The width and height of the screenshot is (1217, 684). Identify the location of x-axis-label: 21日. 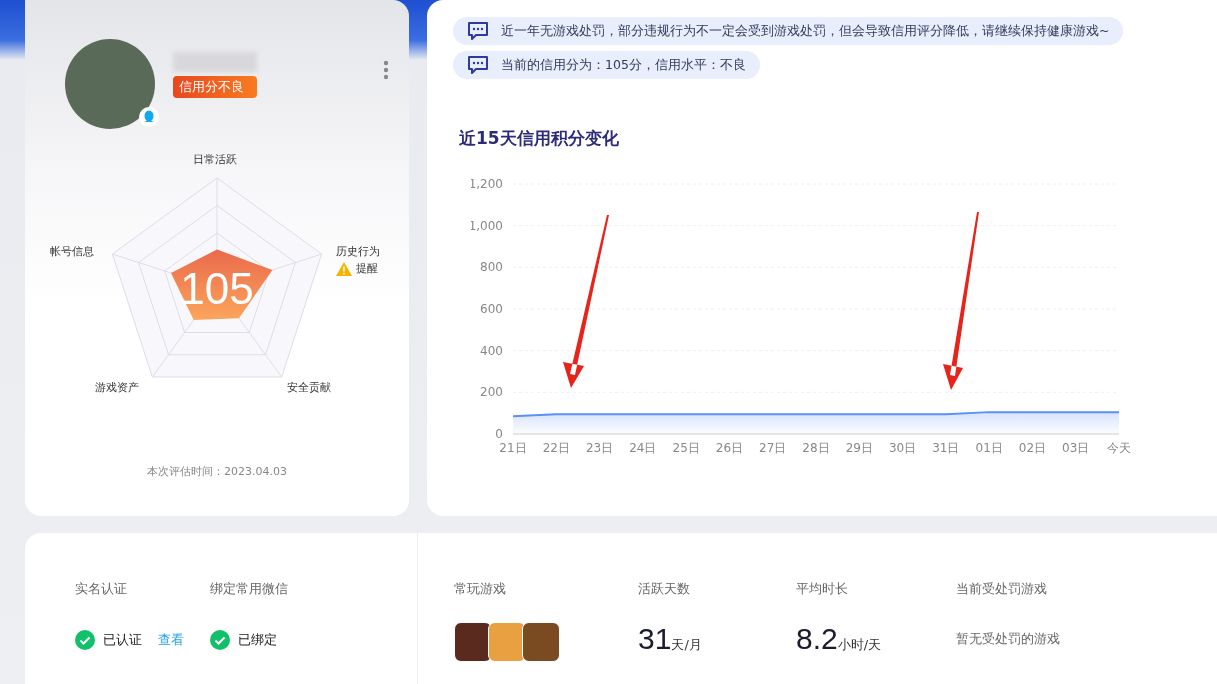
(513, 448).